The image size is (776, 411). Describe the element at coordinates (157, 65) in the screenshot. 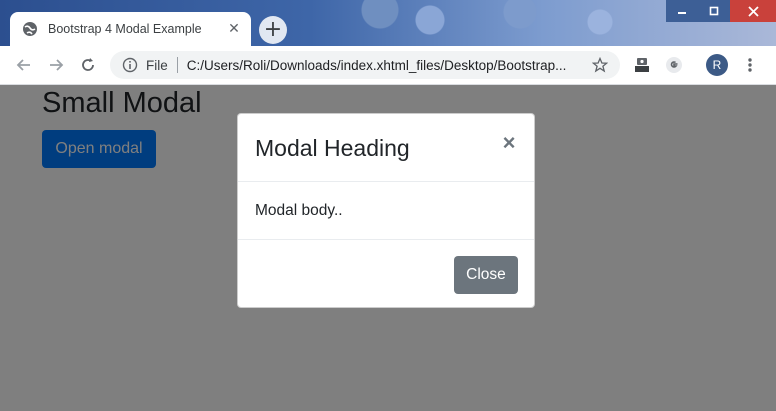

I see `site-info-label: File` at that location.